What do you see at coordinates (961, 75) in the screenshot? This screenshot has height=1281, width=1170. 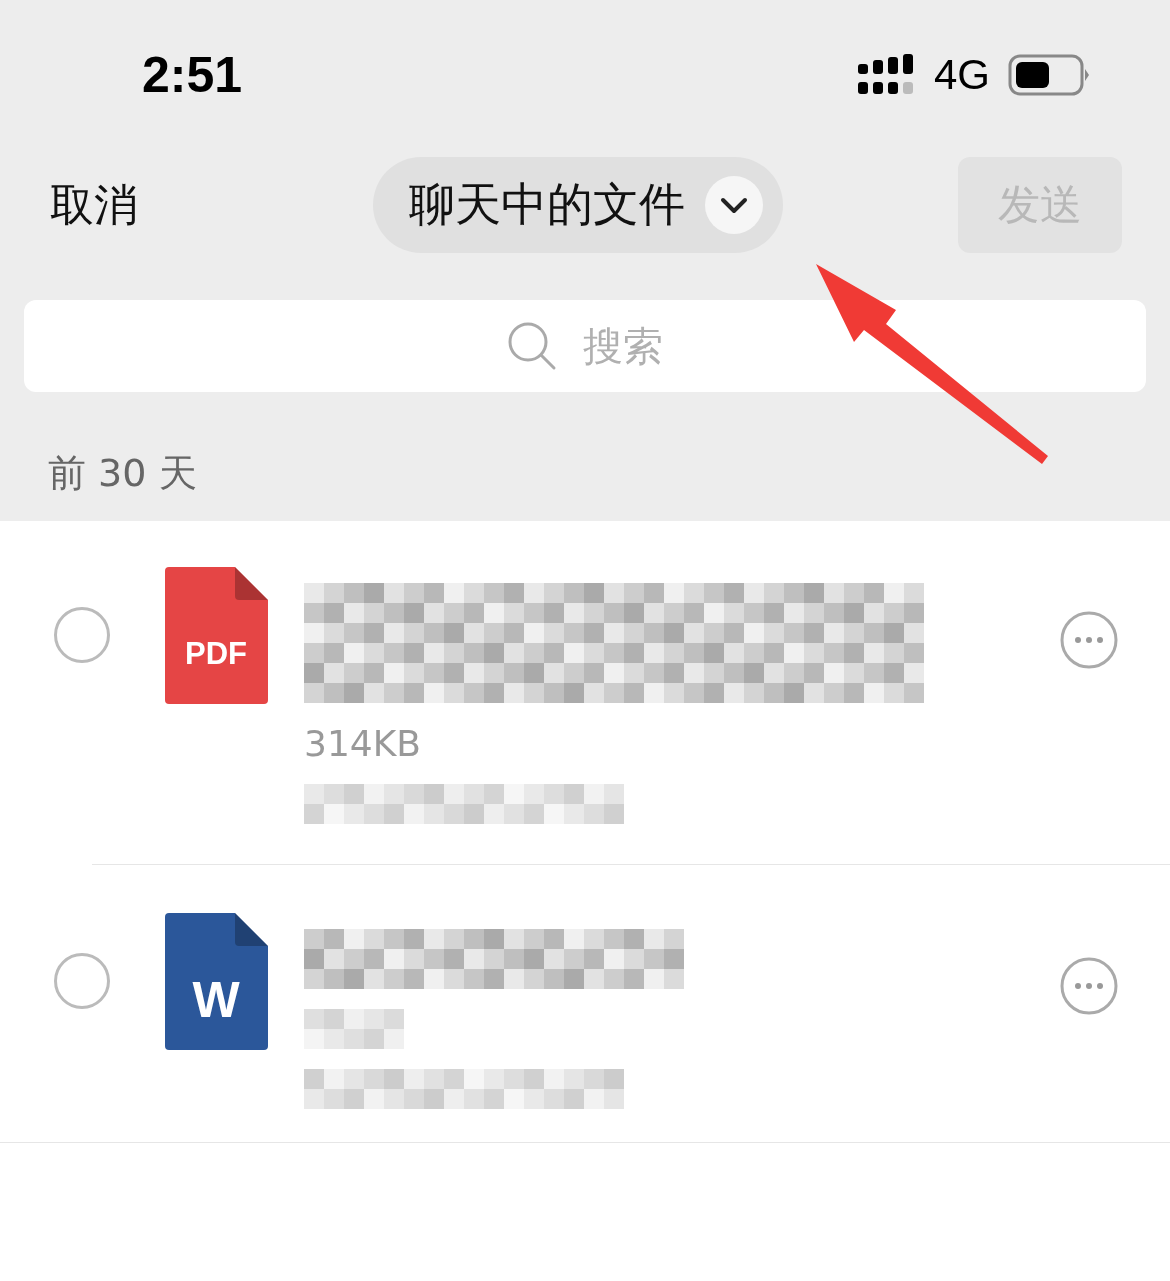 I see `network-label: 4G` at bounding box center [961, 75].